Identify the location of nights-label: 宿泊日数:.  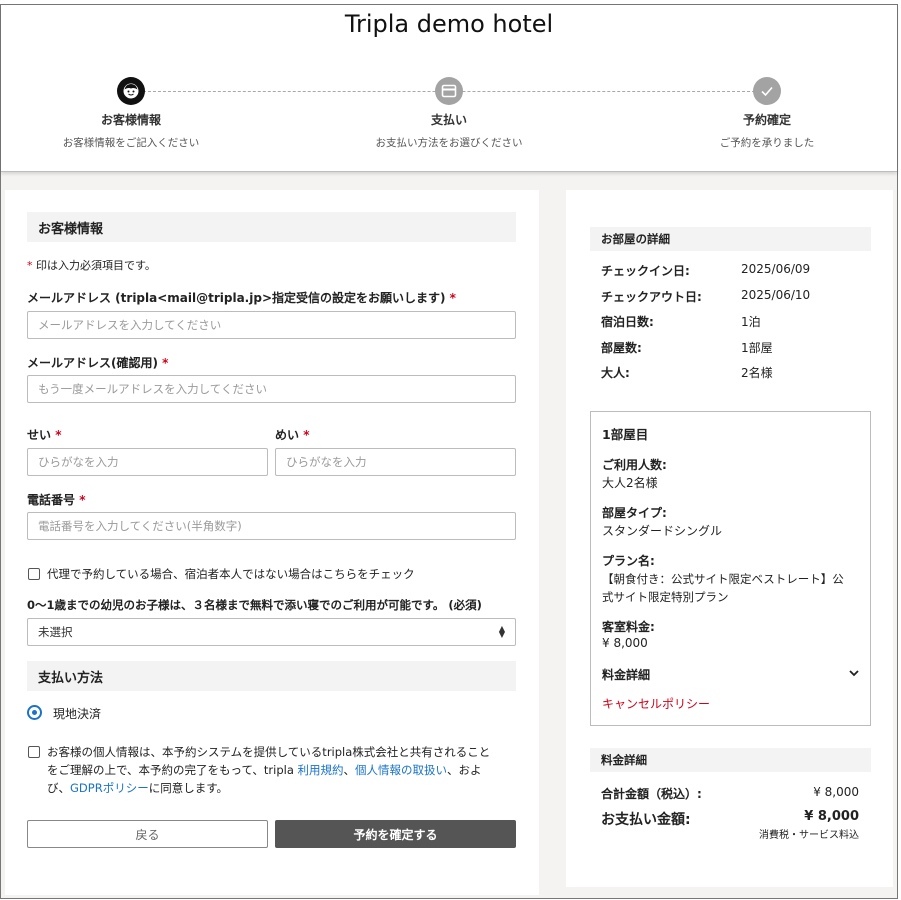
(627, 322).